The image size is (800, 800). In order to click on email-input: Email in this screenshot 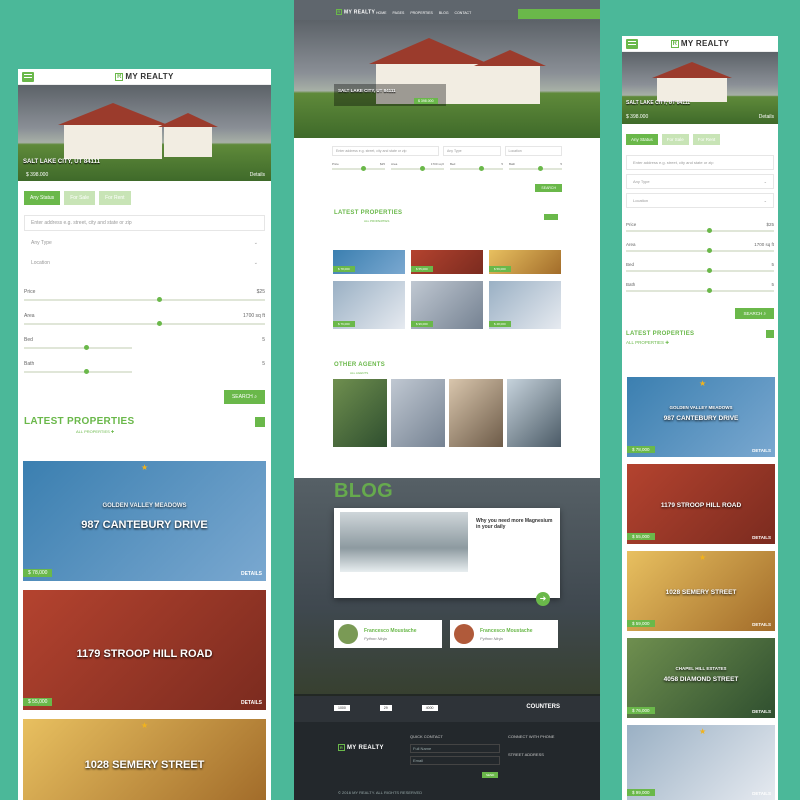, I will do `click(455, 760)`.